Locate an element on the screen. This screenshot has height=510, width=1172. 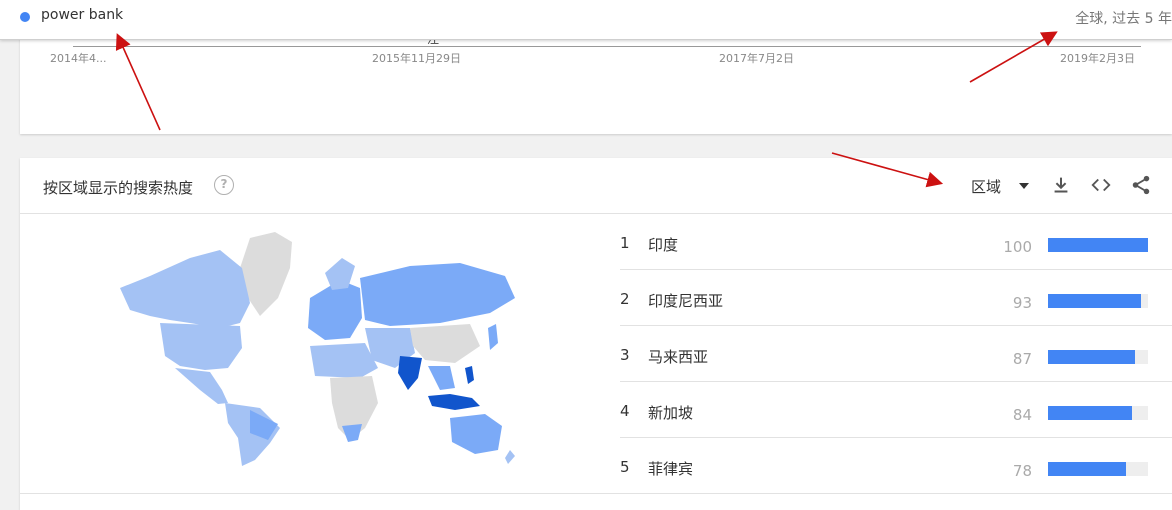
rank-number: 1 is located at coordinates (625, 243).